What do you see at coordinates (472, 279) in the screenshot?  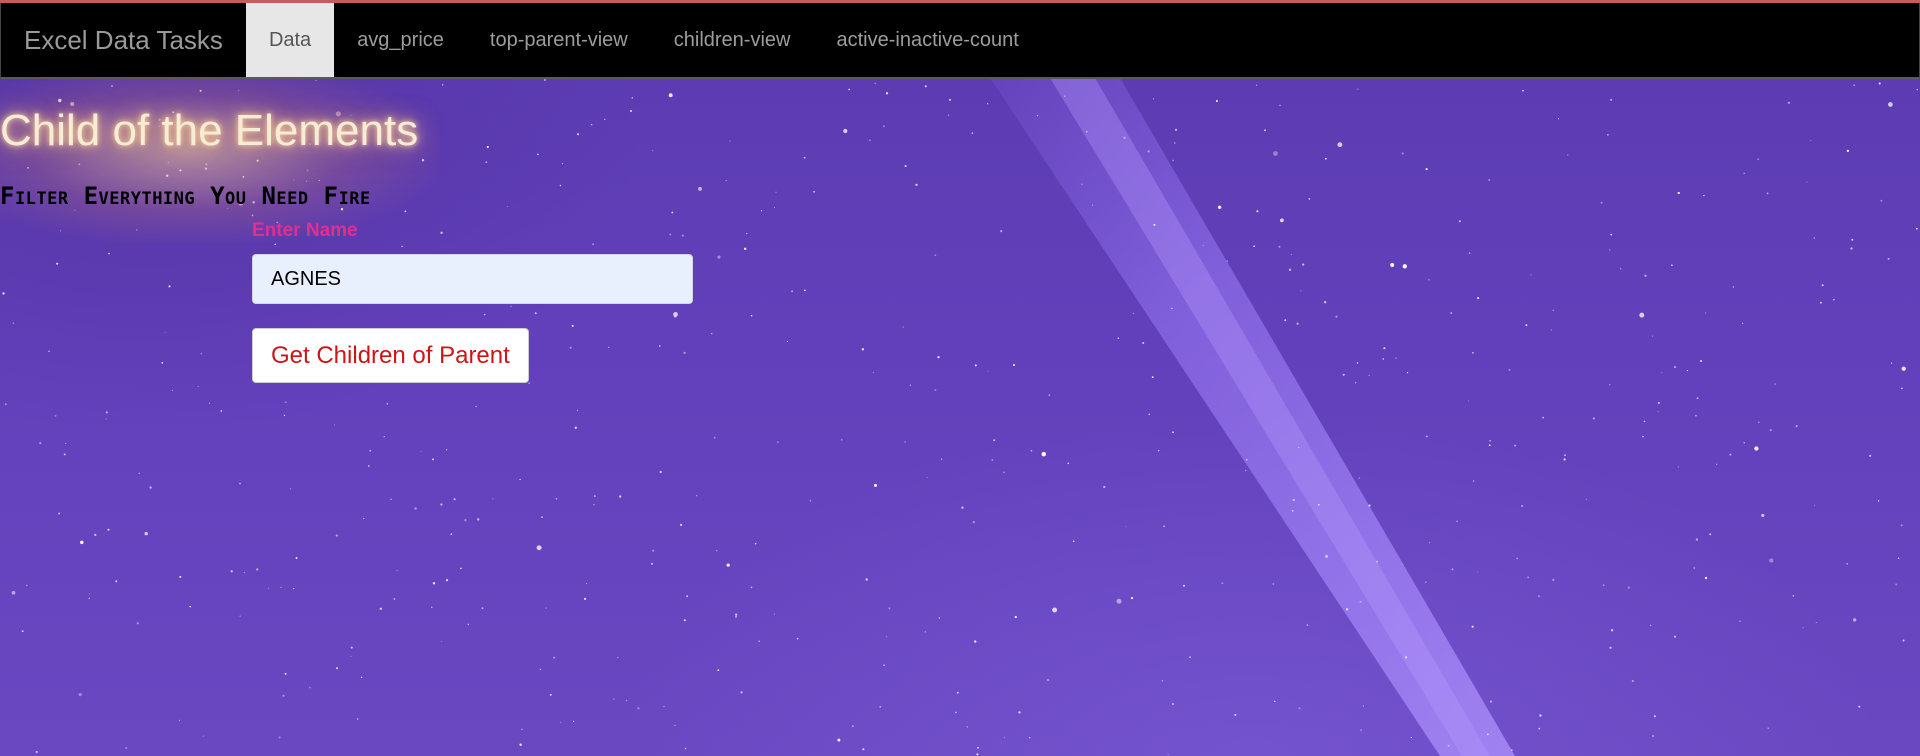 I see `name-input` at bounding box center [472, 279].